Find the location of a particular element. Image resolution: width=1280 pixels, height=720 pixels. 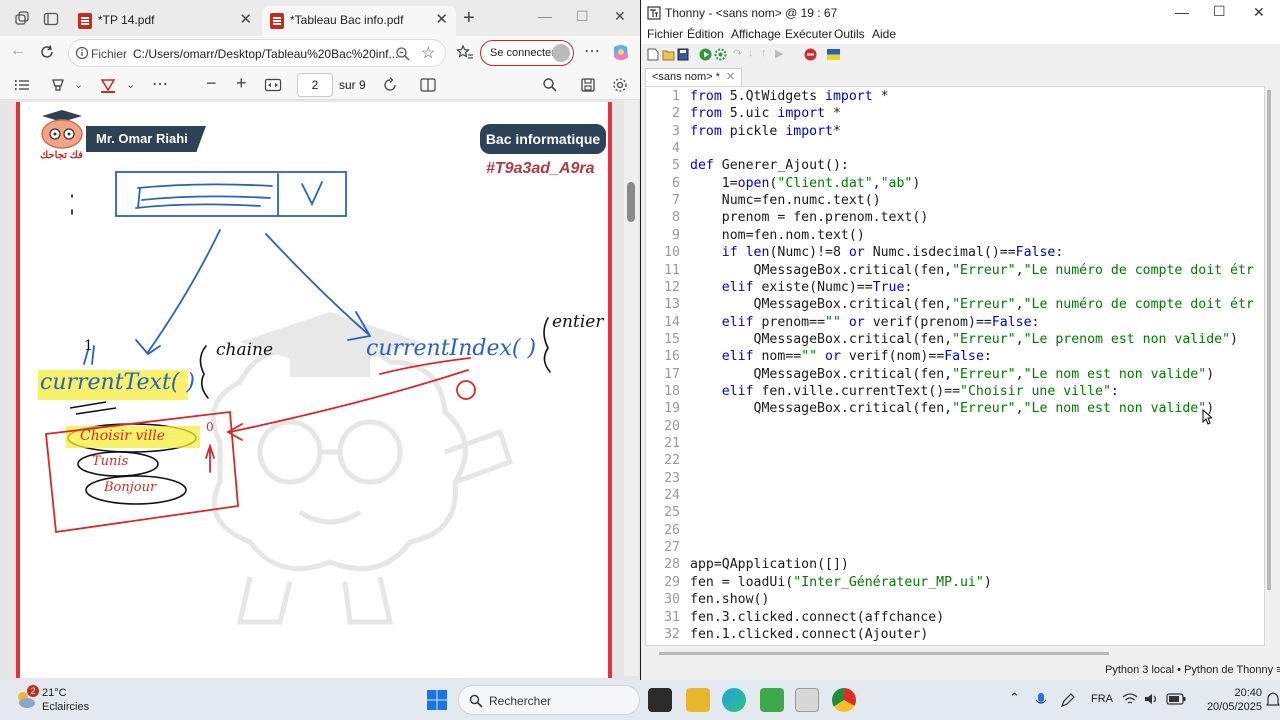

fit-page-icon is located at coordinates (273, 85).